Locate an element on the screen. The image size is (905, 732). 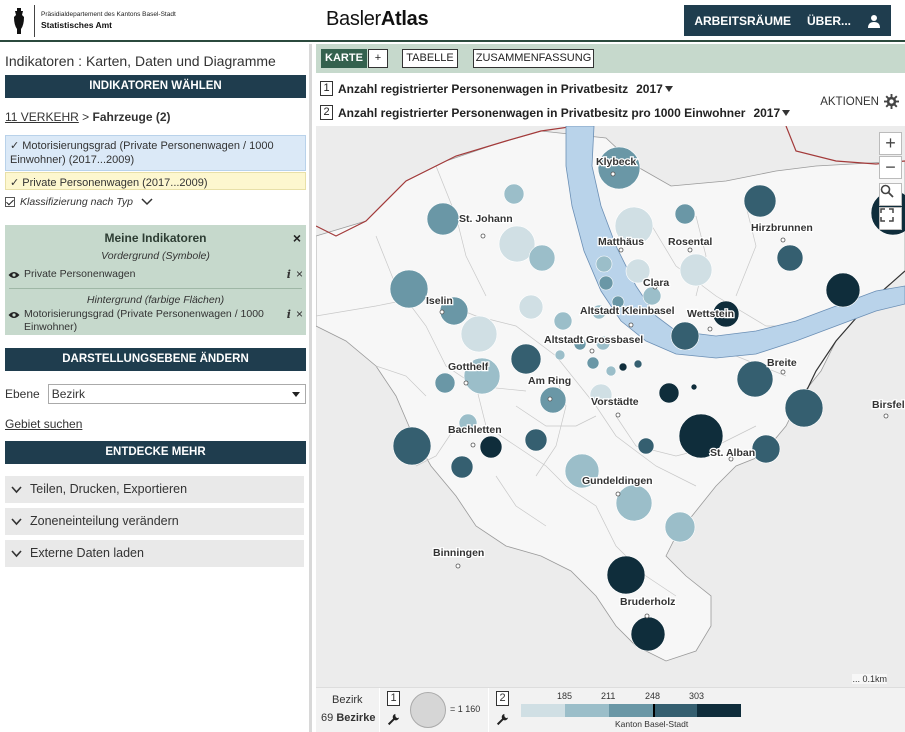
logo-office: Statistisches Amt is located at coordinates (77, 25).